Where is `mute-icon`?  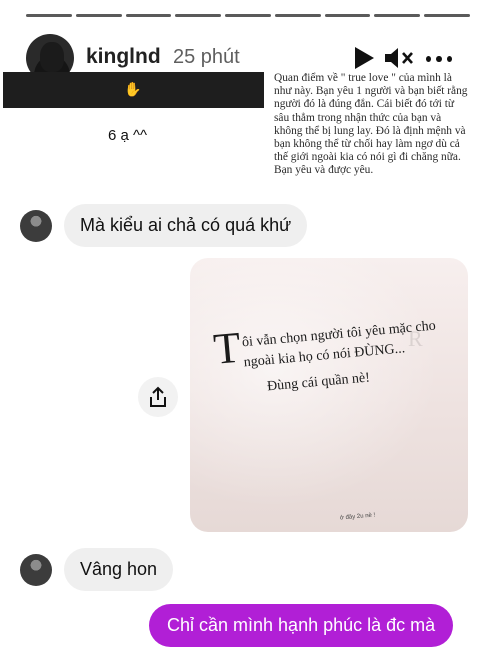 mute-icon is located at coordinates (399, 58).